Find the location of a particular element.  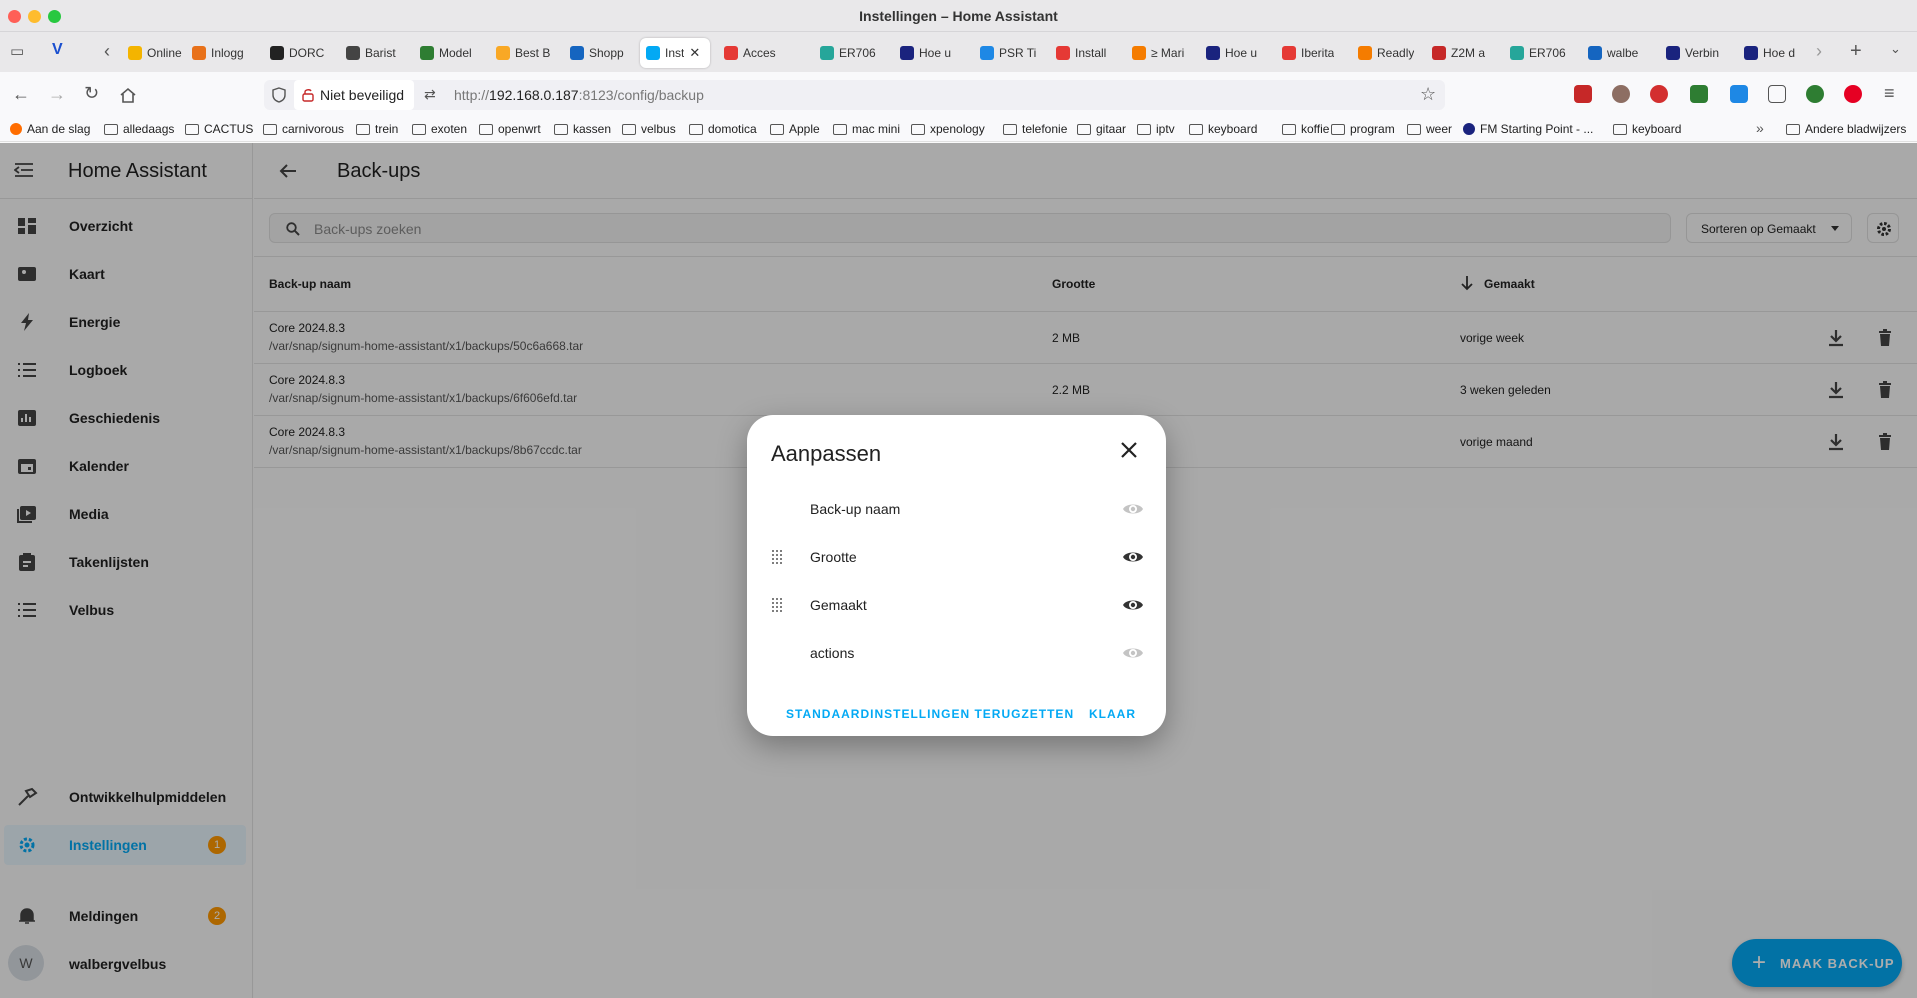

bookmark-label: mac mini is located at coordinates (876, 129).